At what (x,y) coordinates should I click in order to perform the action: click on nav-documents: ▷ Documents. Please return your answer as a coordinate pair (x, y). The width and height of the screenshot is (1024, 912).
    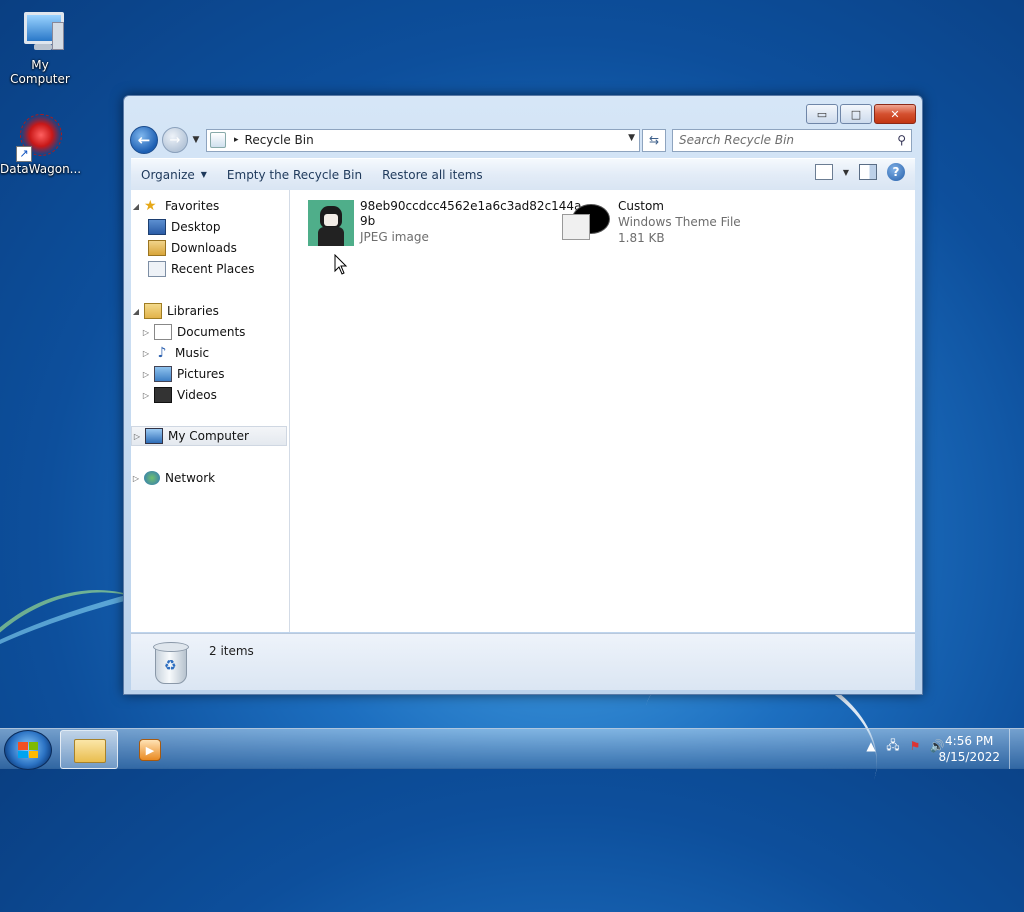
    Looking at the image, I should click on (219, 332).